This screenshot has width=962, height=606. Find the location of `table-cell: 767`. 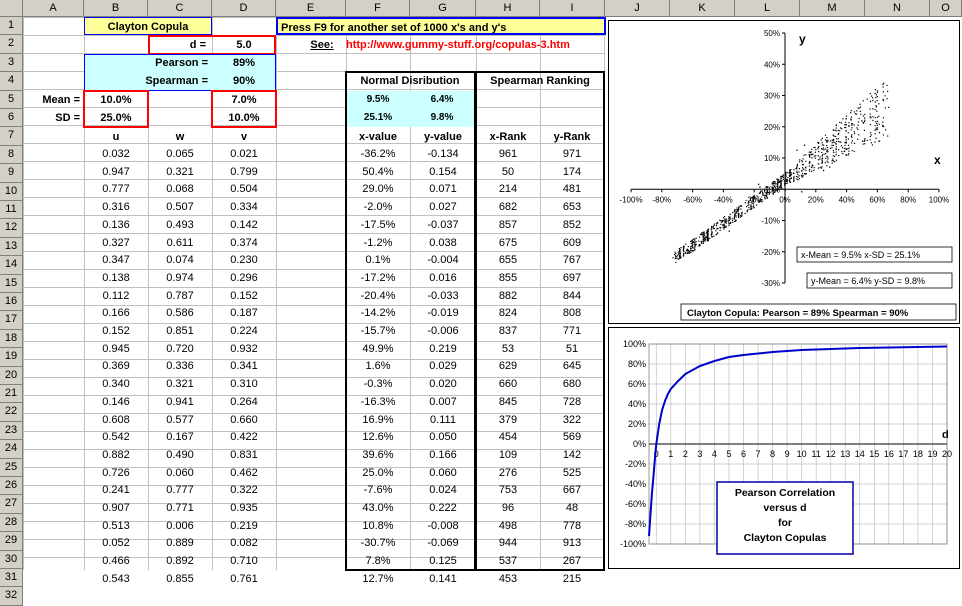

table-cell: 767 is located at coordinates (572, 260).